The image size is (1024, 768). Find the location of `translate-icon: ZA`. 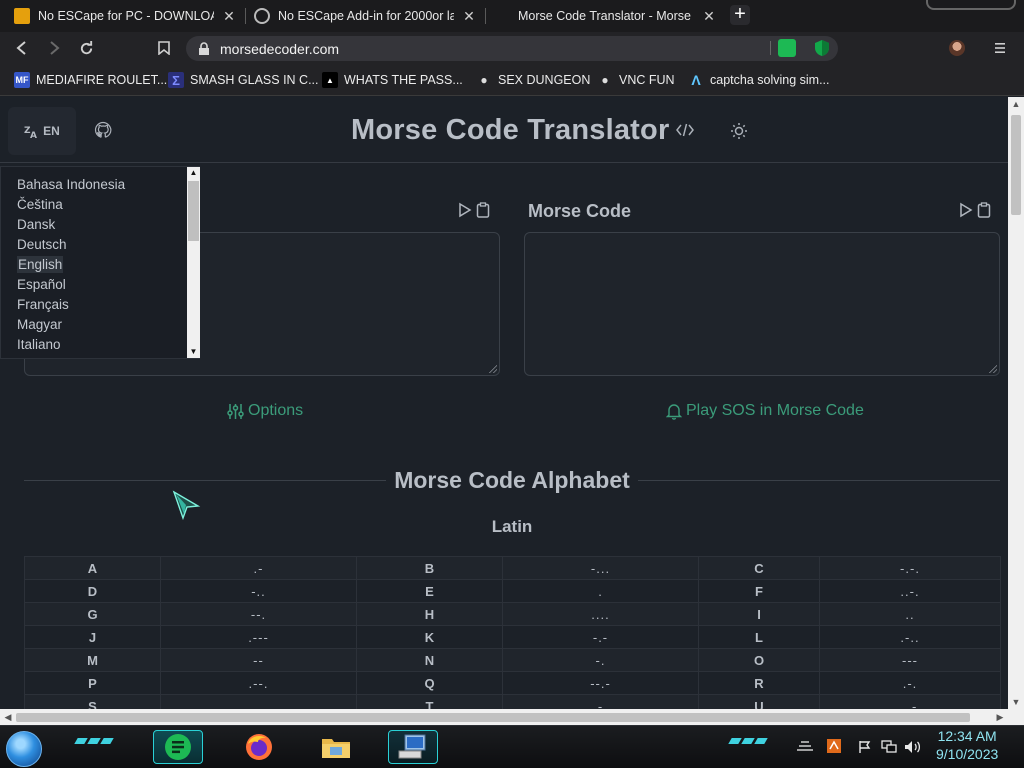

translate-icon: ZA is located at coordinates (30, 132).